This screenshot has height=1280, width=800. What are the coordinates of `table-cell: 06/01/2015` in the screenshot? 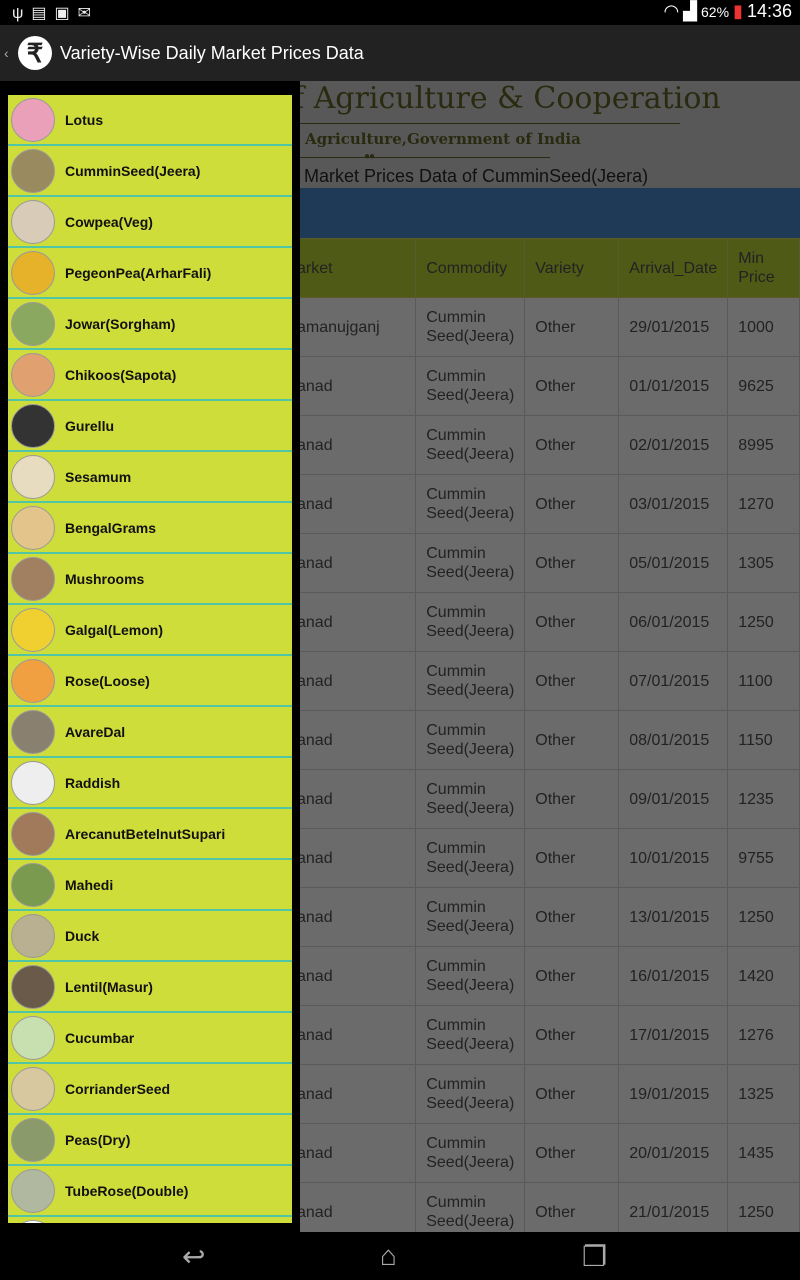 It's located at (673, 622).